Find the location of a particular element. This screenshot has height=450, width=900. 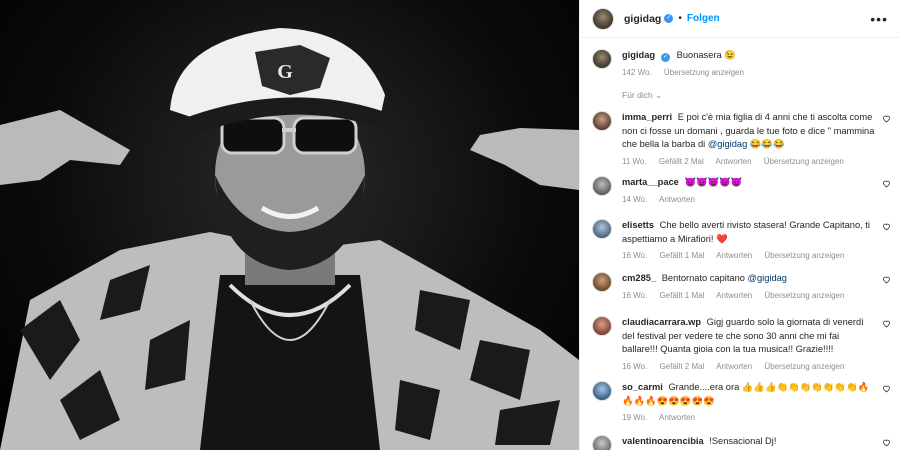

caption-meta: 142 Wo. Übersetzung anzeigen is located at coordinates (749, 73).